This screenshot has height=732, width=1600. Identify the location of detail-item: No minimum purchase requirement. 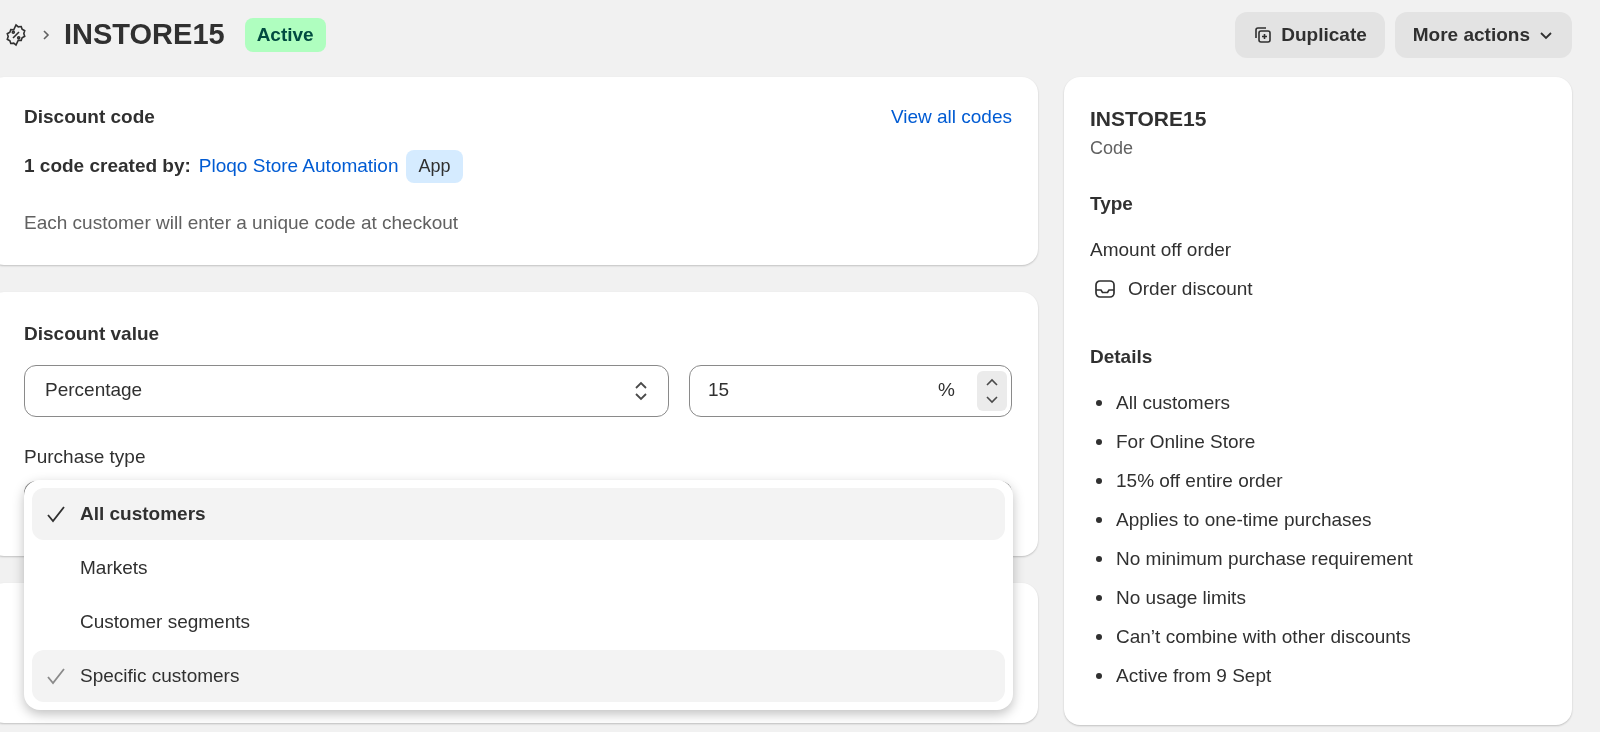
(1264, 558).